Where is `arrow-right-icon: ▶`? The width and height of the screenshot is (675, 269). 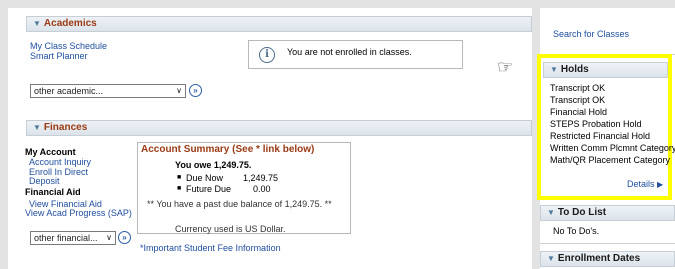 arrow-right-icon: ▶ is located at coordinates (660, 184).